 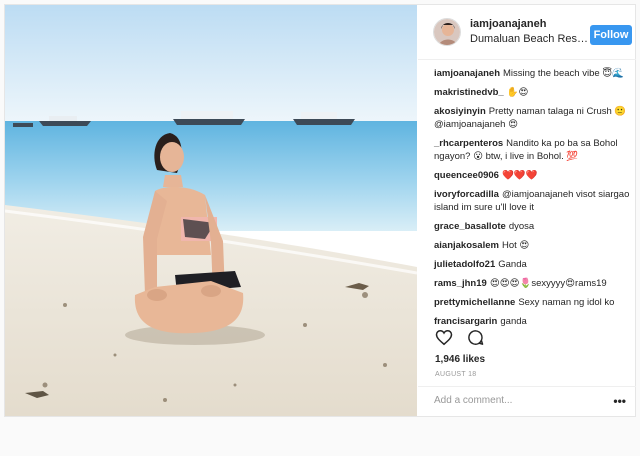 What do you see at coordinates (467, 73) in the screenshot?
I see `comment-username: iamjoanajaneh` at bounding box center [467, 73].